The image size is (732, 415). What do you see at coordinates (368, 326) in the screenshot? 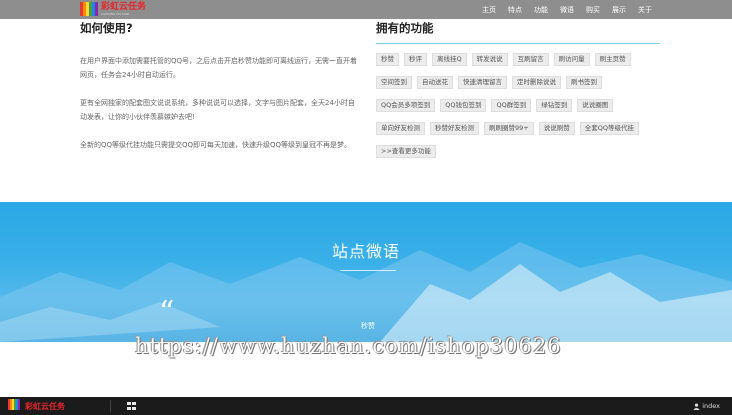
I see `micropost-author: 秒赞` at bounding box center [368, 326].